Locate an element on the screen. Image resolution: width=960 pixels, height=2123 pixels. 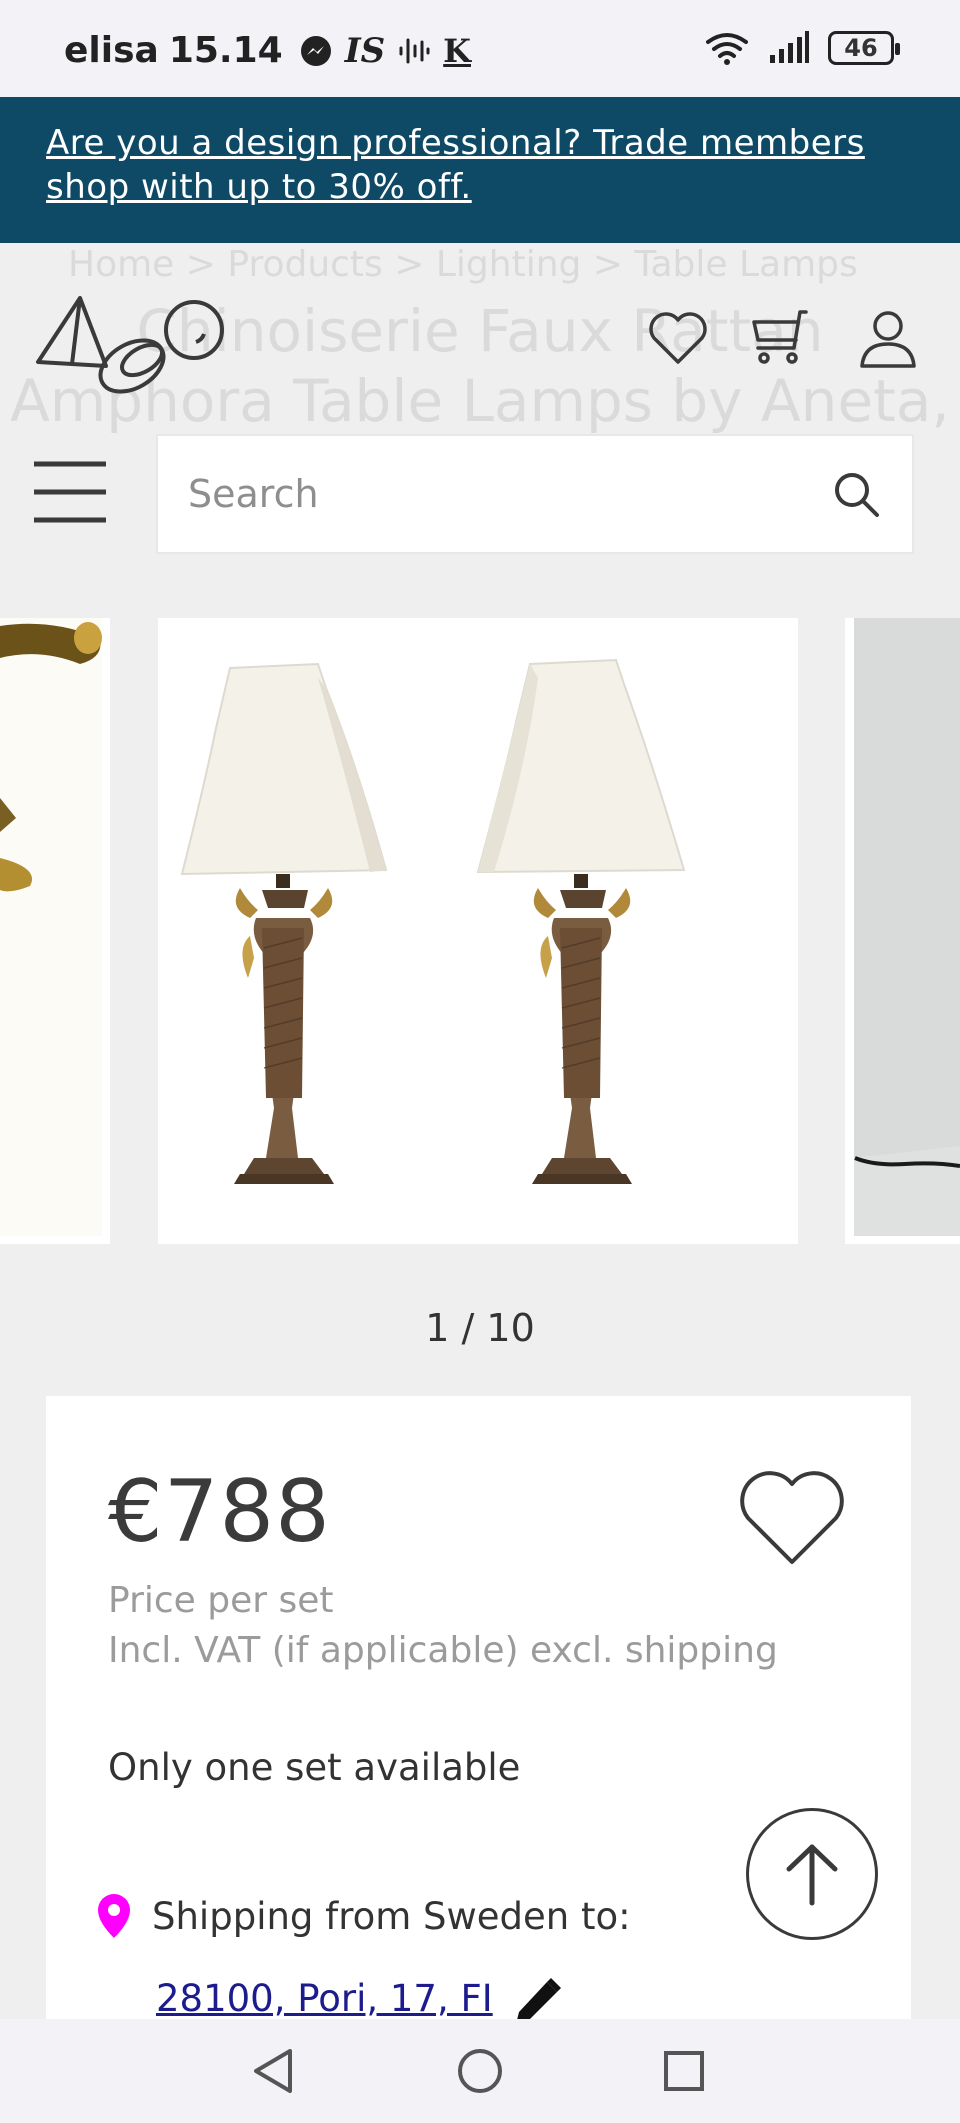
cart-icon is located at coordinates (780, 338).